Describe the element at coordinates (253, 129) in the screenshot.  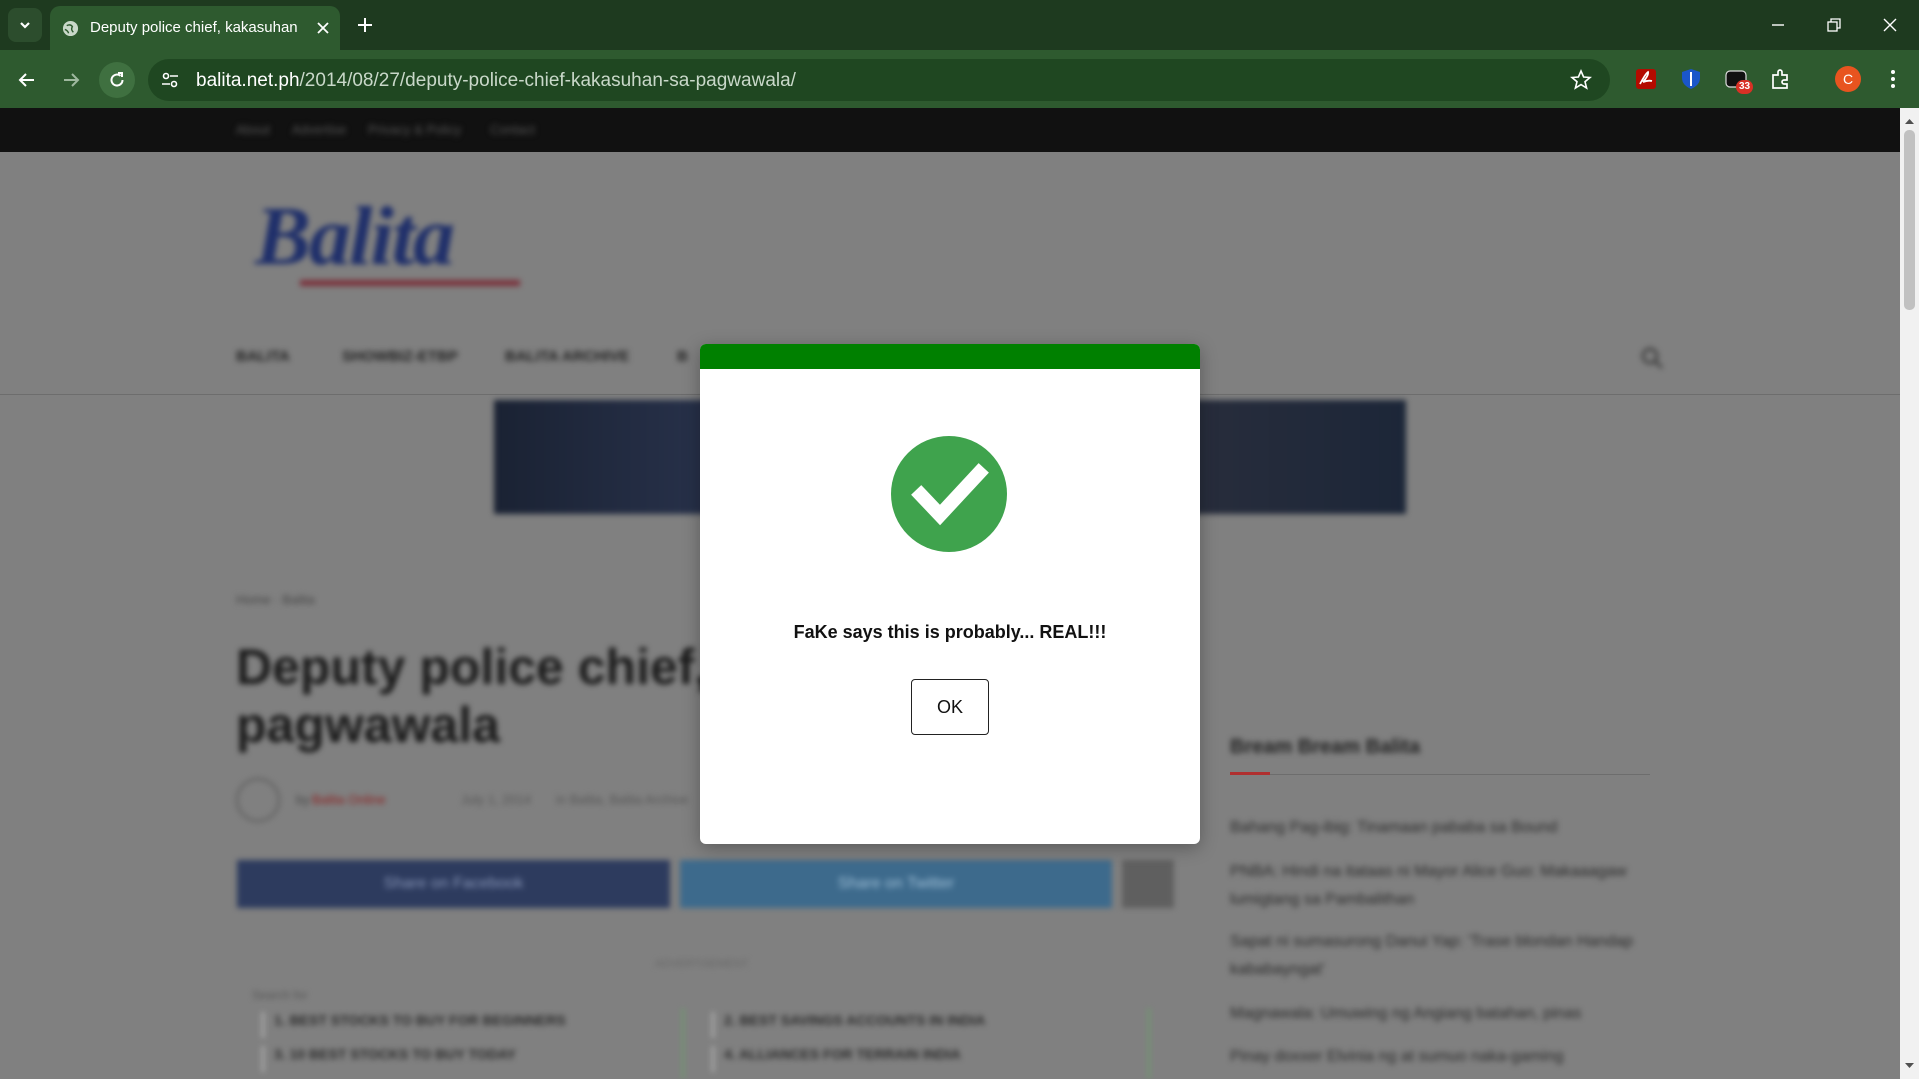
I see `top-link: About` at that location.